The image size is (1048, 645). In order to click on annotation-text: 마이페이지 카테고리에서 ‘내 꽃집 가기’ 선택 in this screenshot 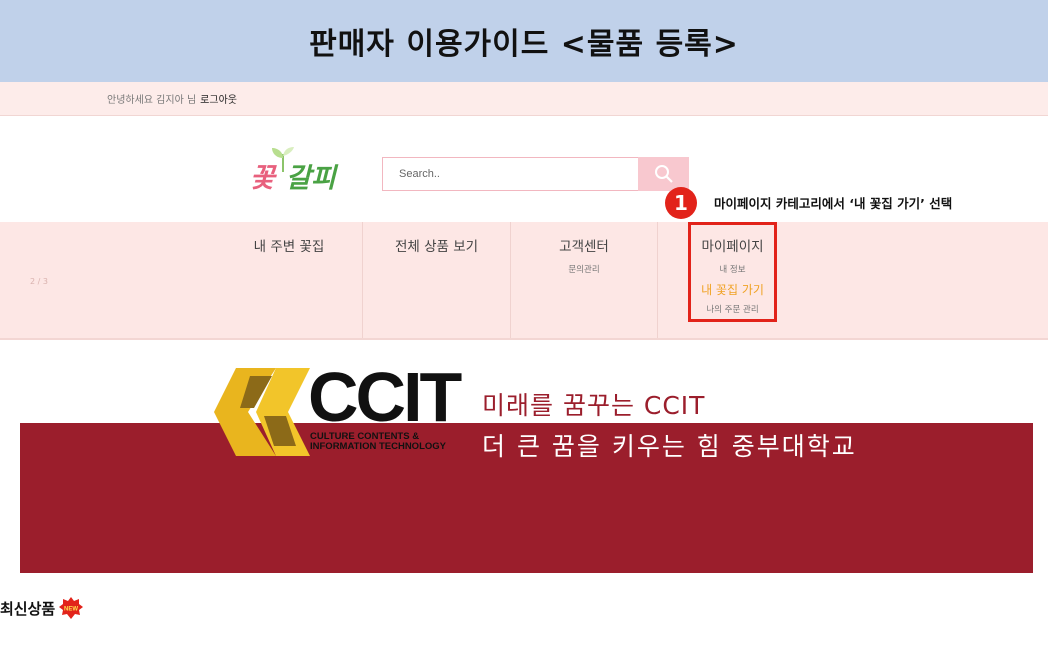, I will do `click(833, 203)`.